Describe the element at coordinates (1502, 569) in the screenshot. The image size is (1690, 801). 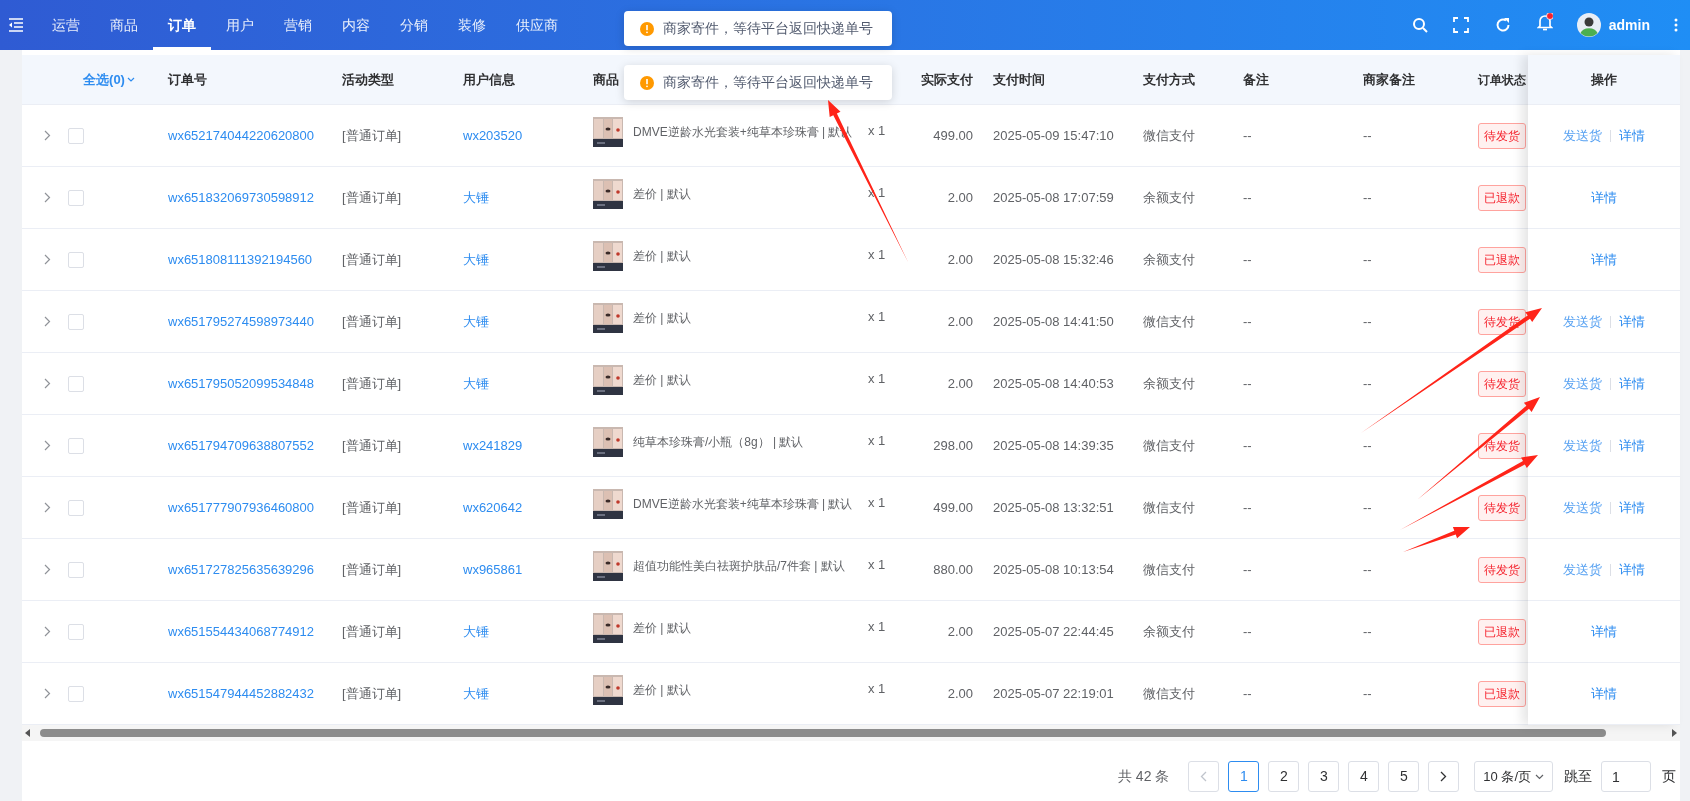
I see `status-tag: 待发货` at that location.